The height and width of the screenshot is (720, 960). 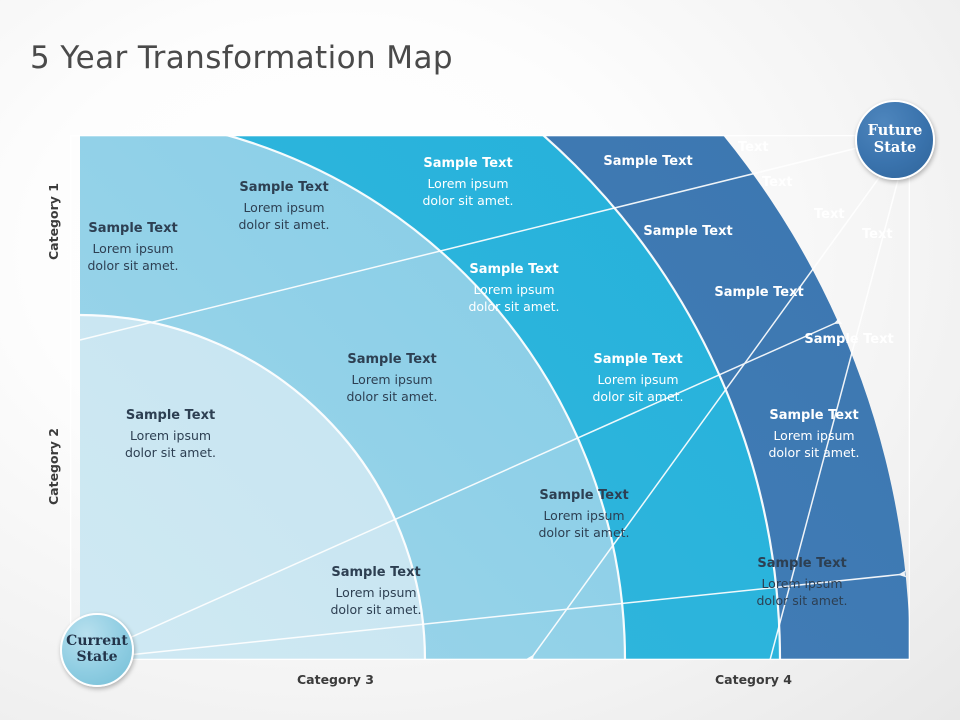 What do you see at coordinates (895, 131) in the screenshot?
I see `future-state-line1: Future` at bounding box center [895, 131].